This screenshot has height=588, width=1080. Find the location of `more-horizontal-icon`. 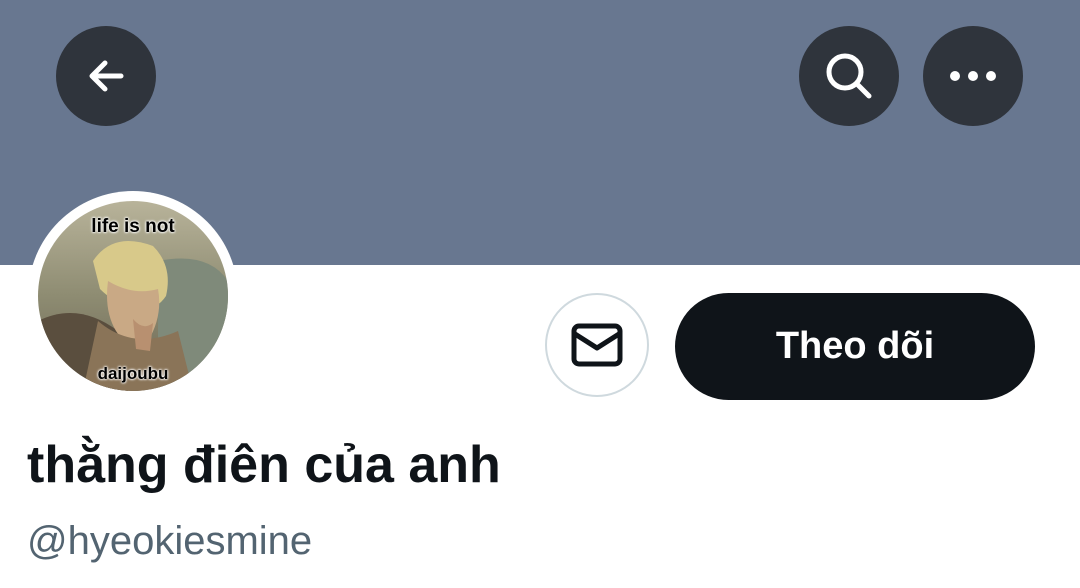

more-horizontal-icon is located at coordinates (973, 76).